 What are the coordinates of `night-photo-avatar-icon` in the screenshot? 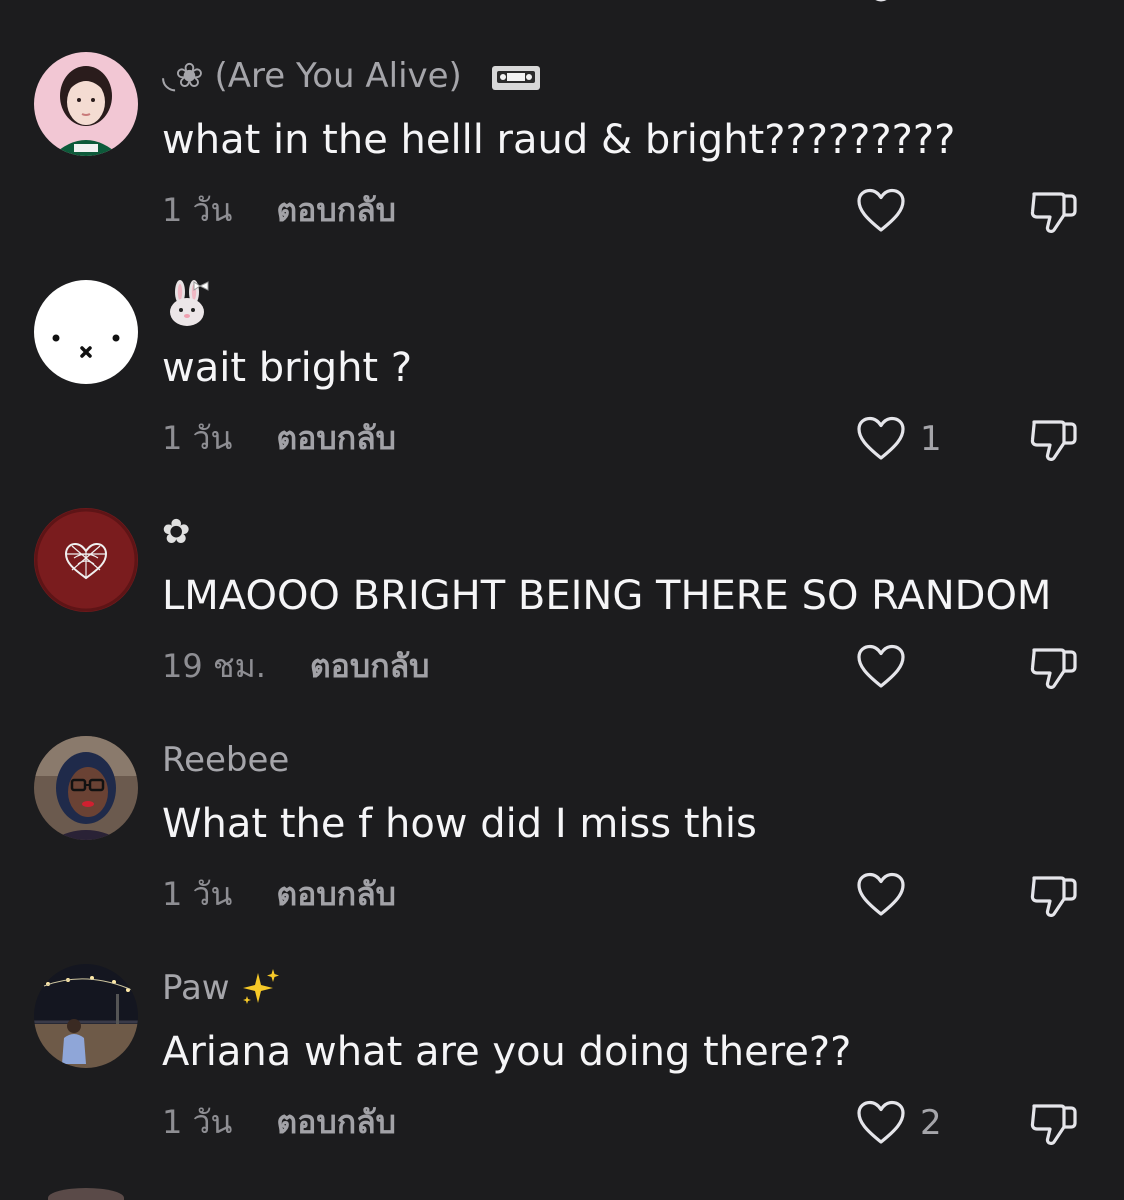 It's located at (86, 1016).